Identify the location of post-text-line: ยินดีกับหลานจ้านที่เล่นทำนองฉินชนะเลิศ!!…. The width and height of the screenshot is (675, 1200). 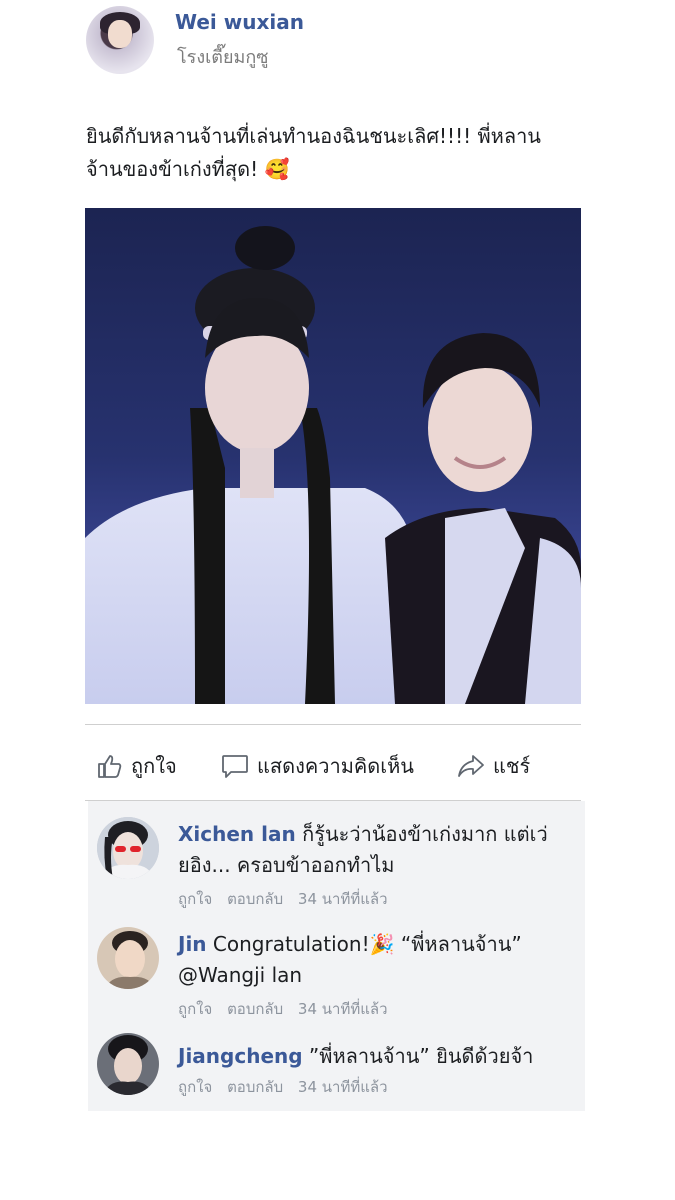
(313, 136).